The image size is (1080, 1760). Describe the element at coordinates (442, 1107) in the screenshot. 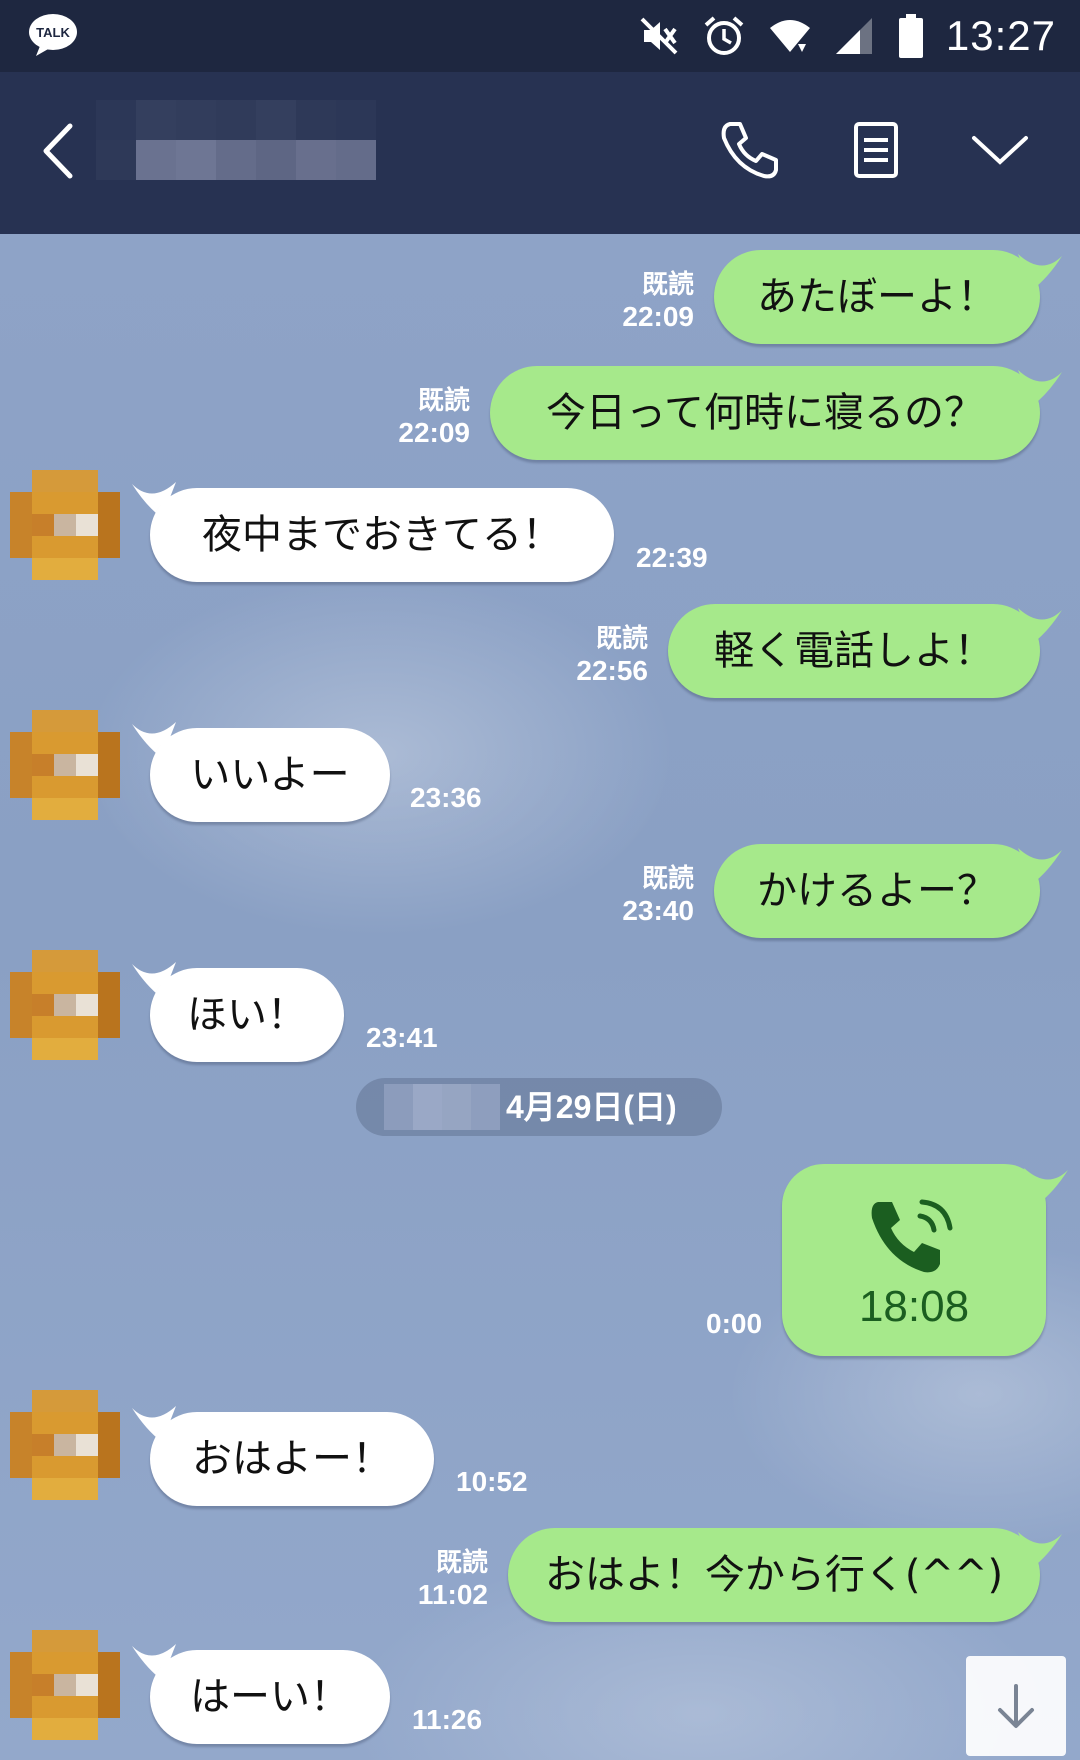

I see `date-redacted` at that location.